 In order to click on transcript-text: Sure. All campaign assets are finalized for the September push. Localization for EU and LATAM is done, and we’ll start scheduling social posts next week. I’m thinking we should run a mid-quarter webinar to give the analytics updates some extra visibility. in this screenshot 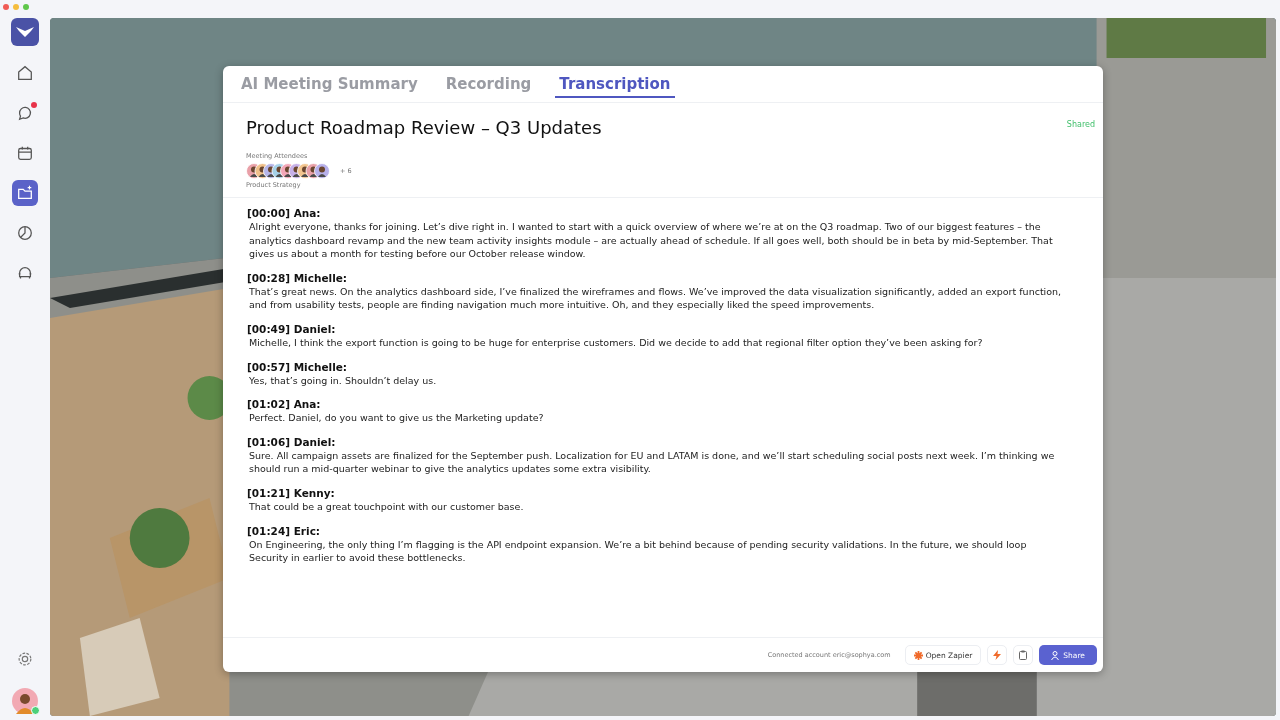, I will do `click(652, 462)`.